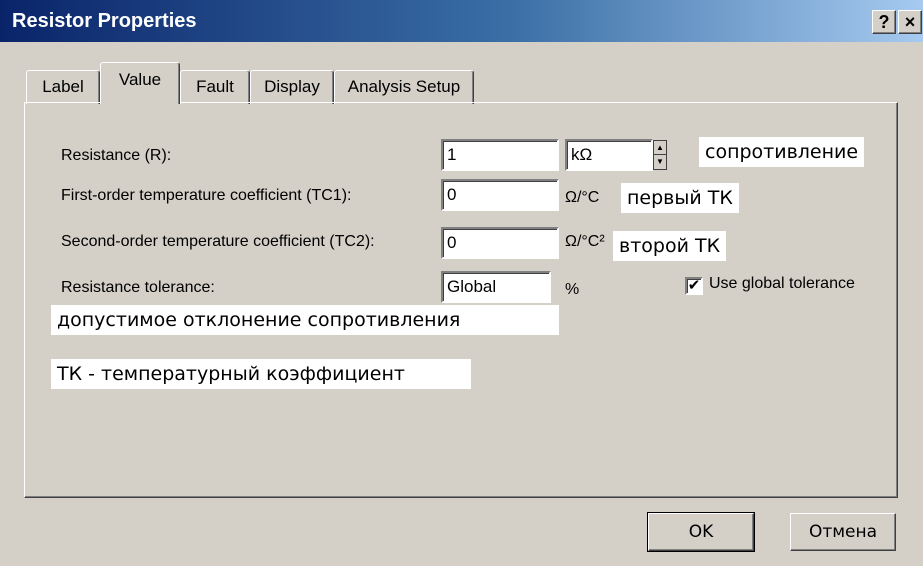 The image size is (923, 566). I want to click on help-button: ?, so click(884, 22).